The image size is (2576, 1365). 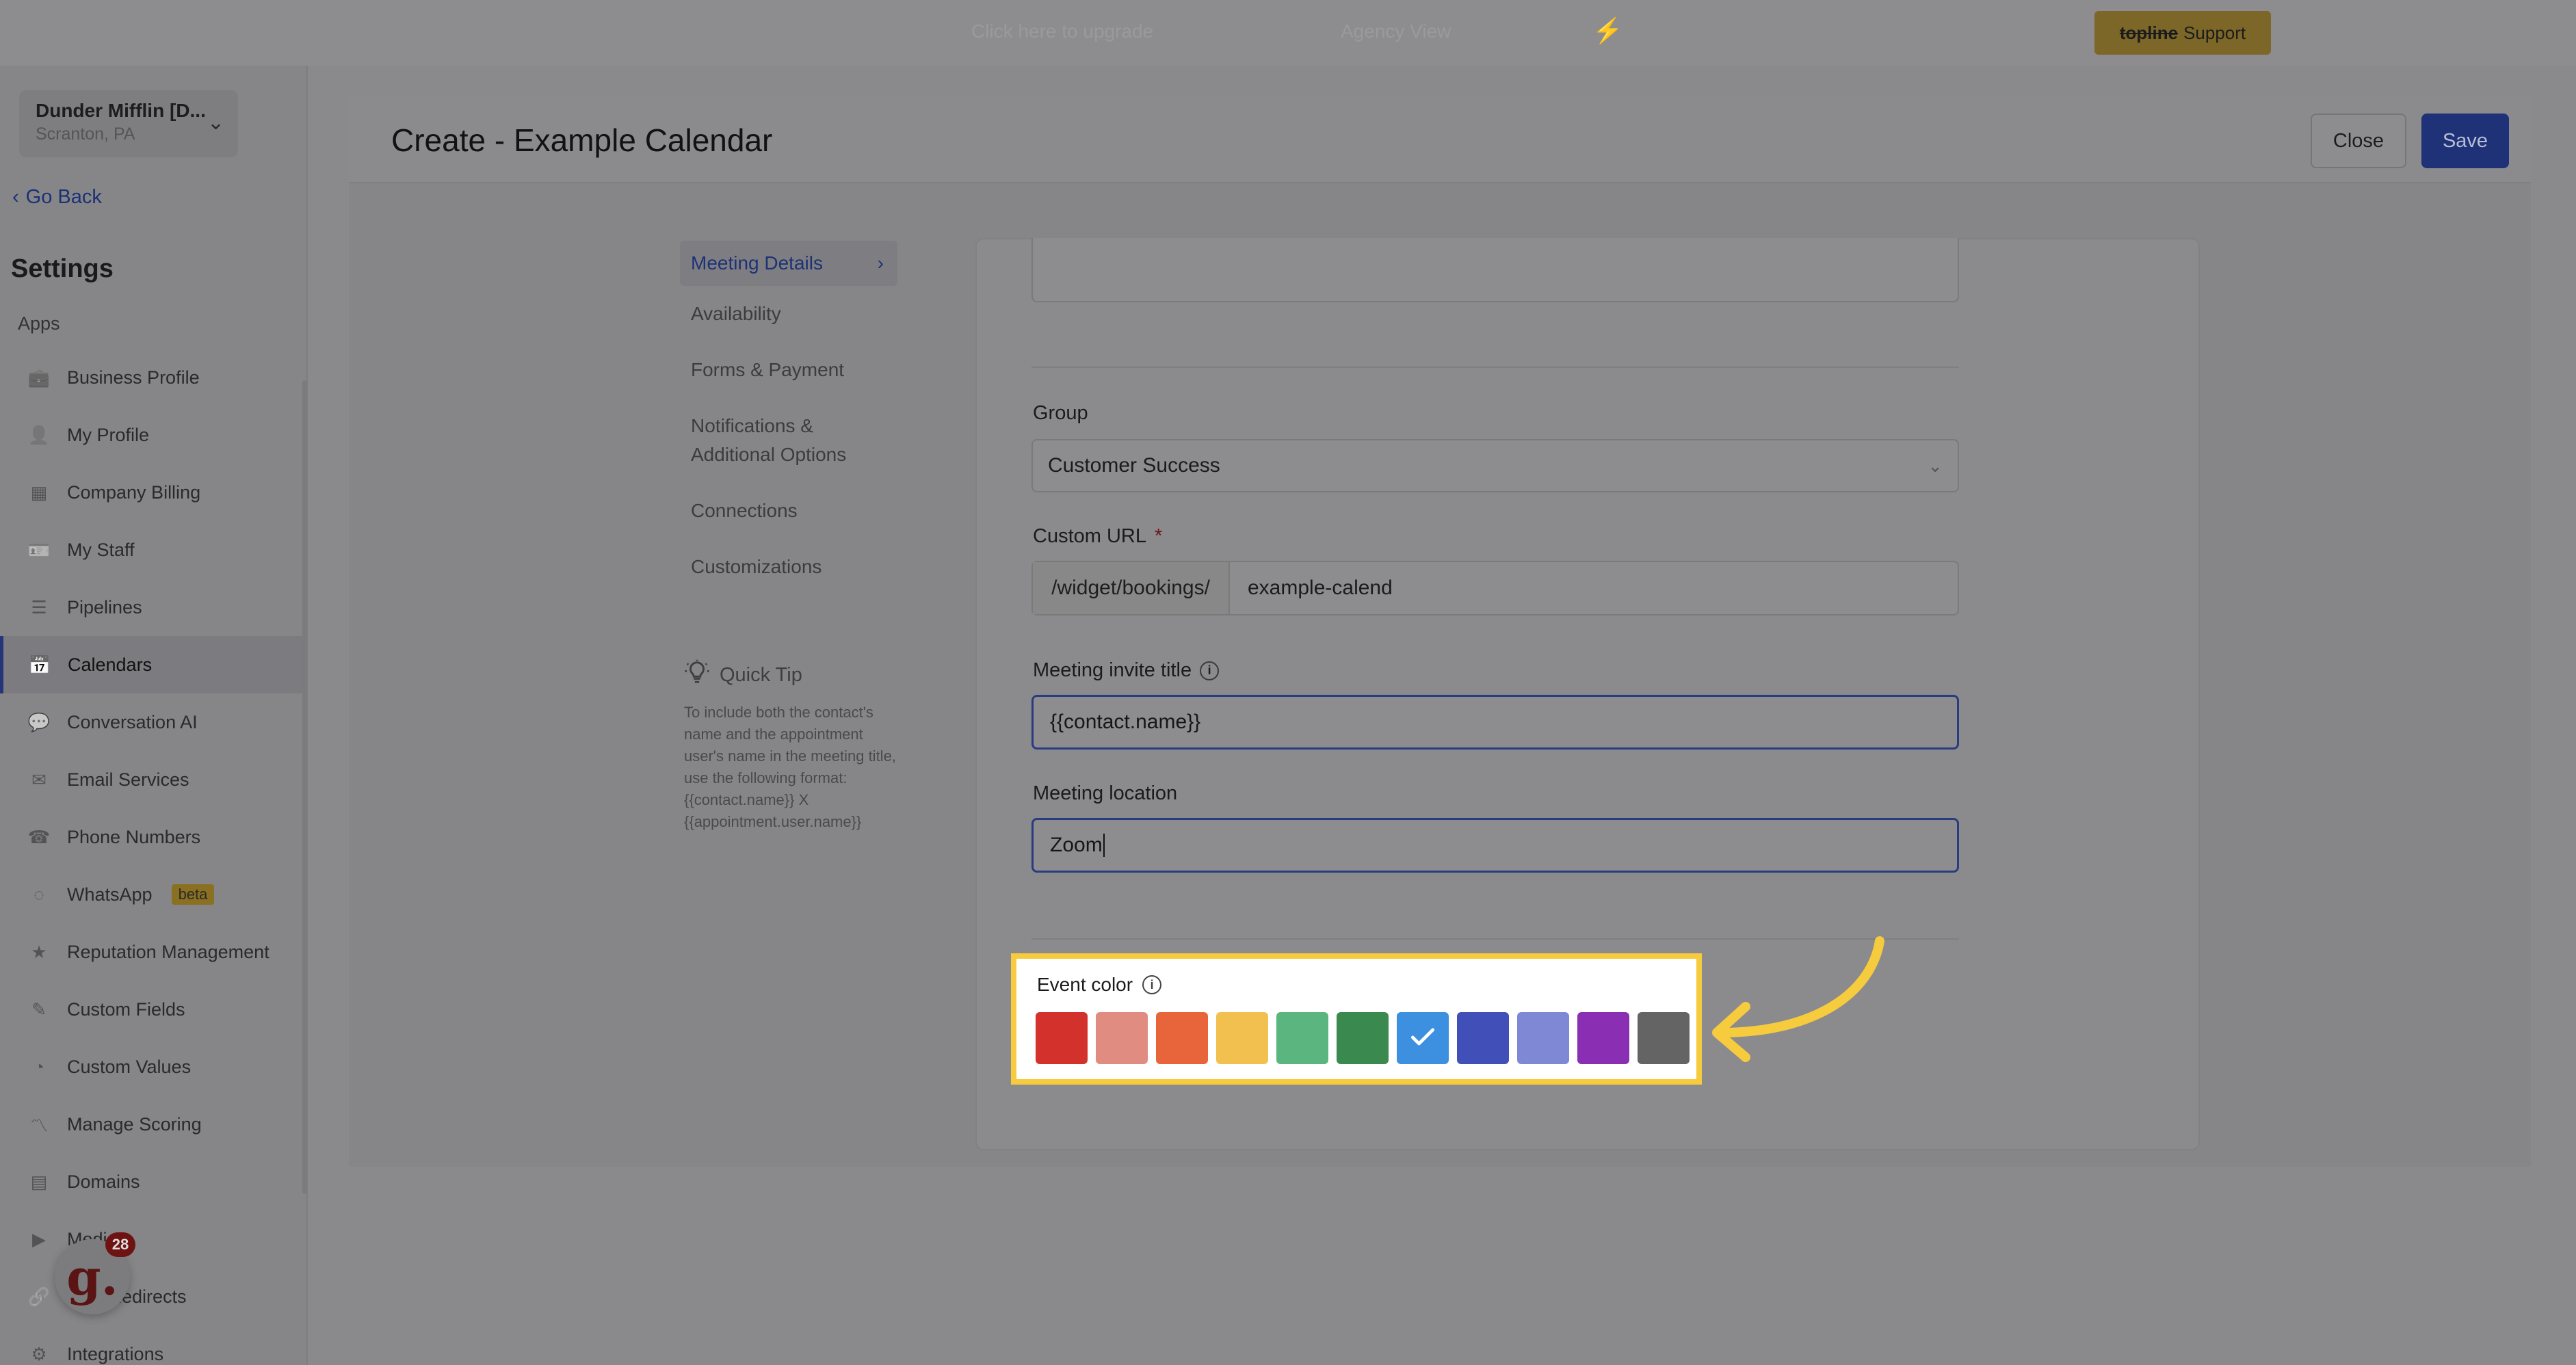 I want to click on sidebar-item-label: Pipelines, so click(x=104, y=607).